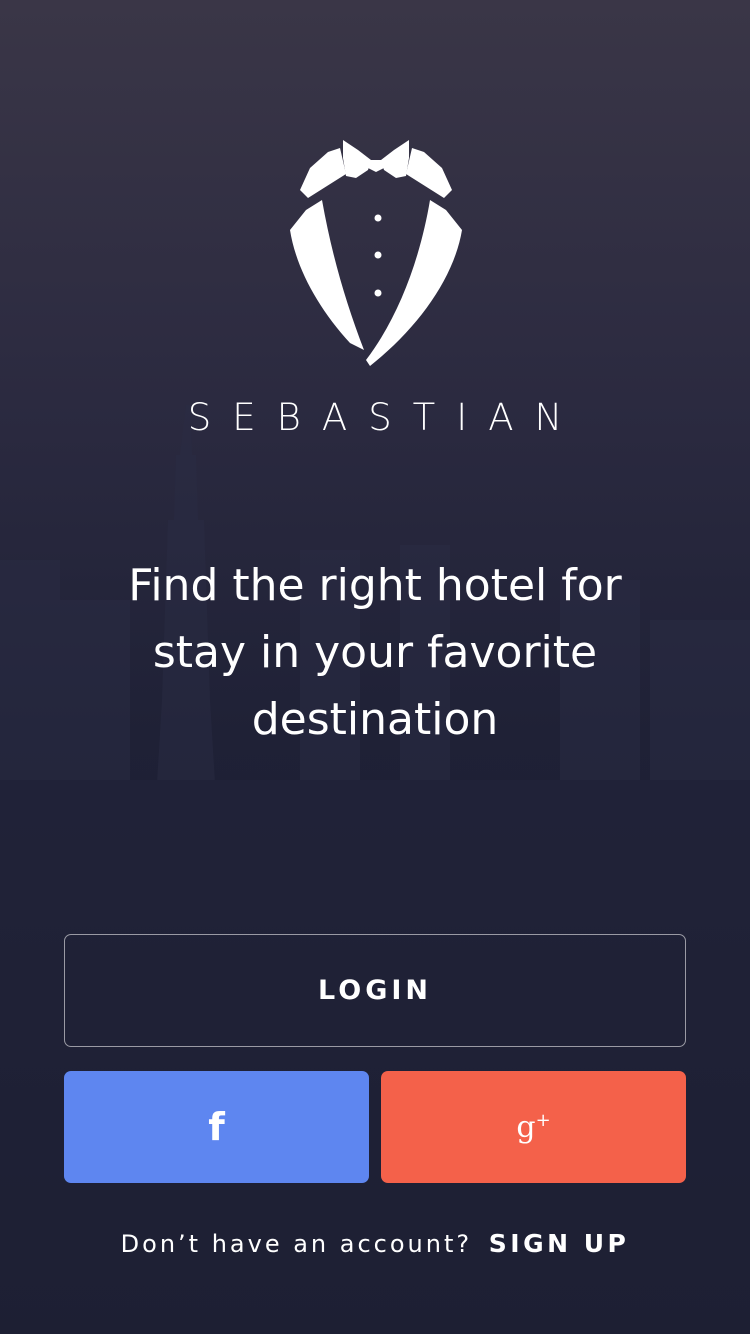 This screenshot has width=750, height=1334. I want to click on google-plus-icon-plus: +, so click(543, 1120).